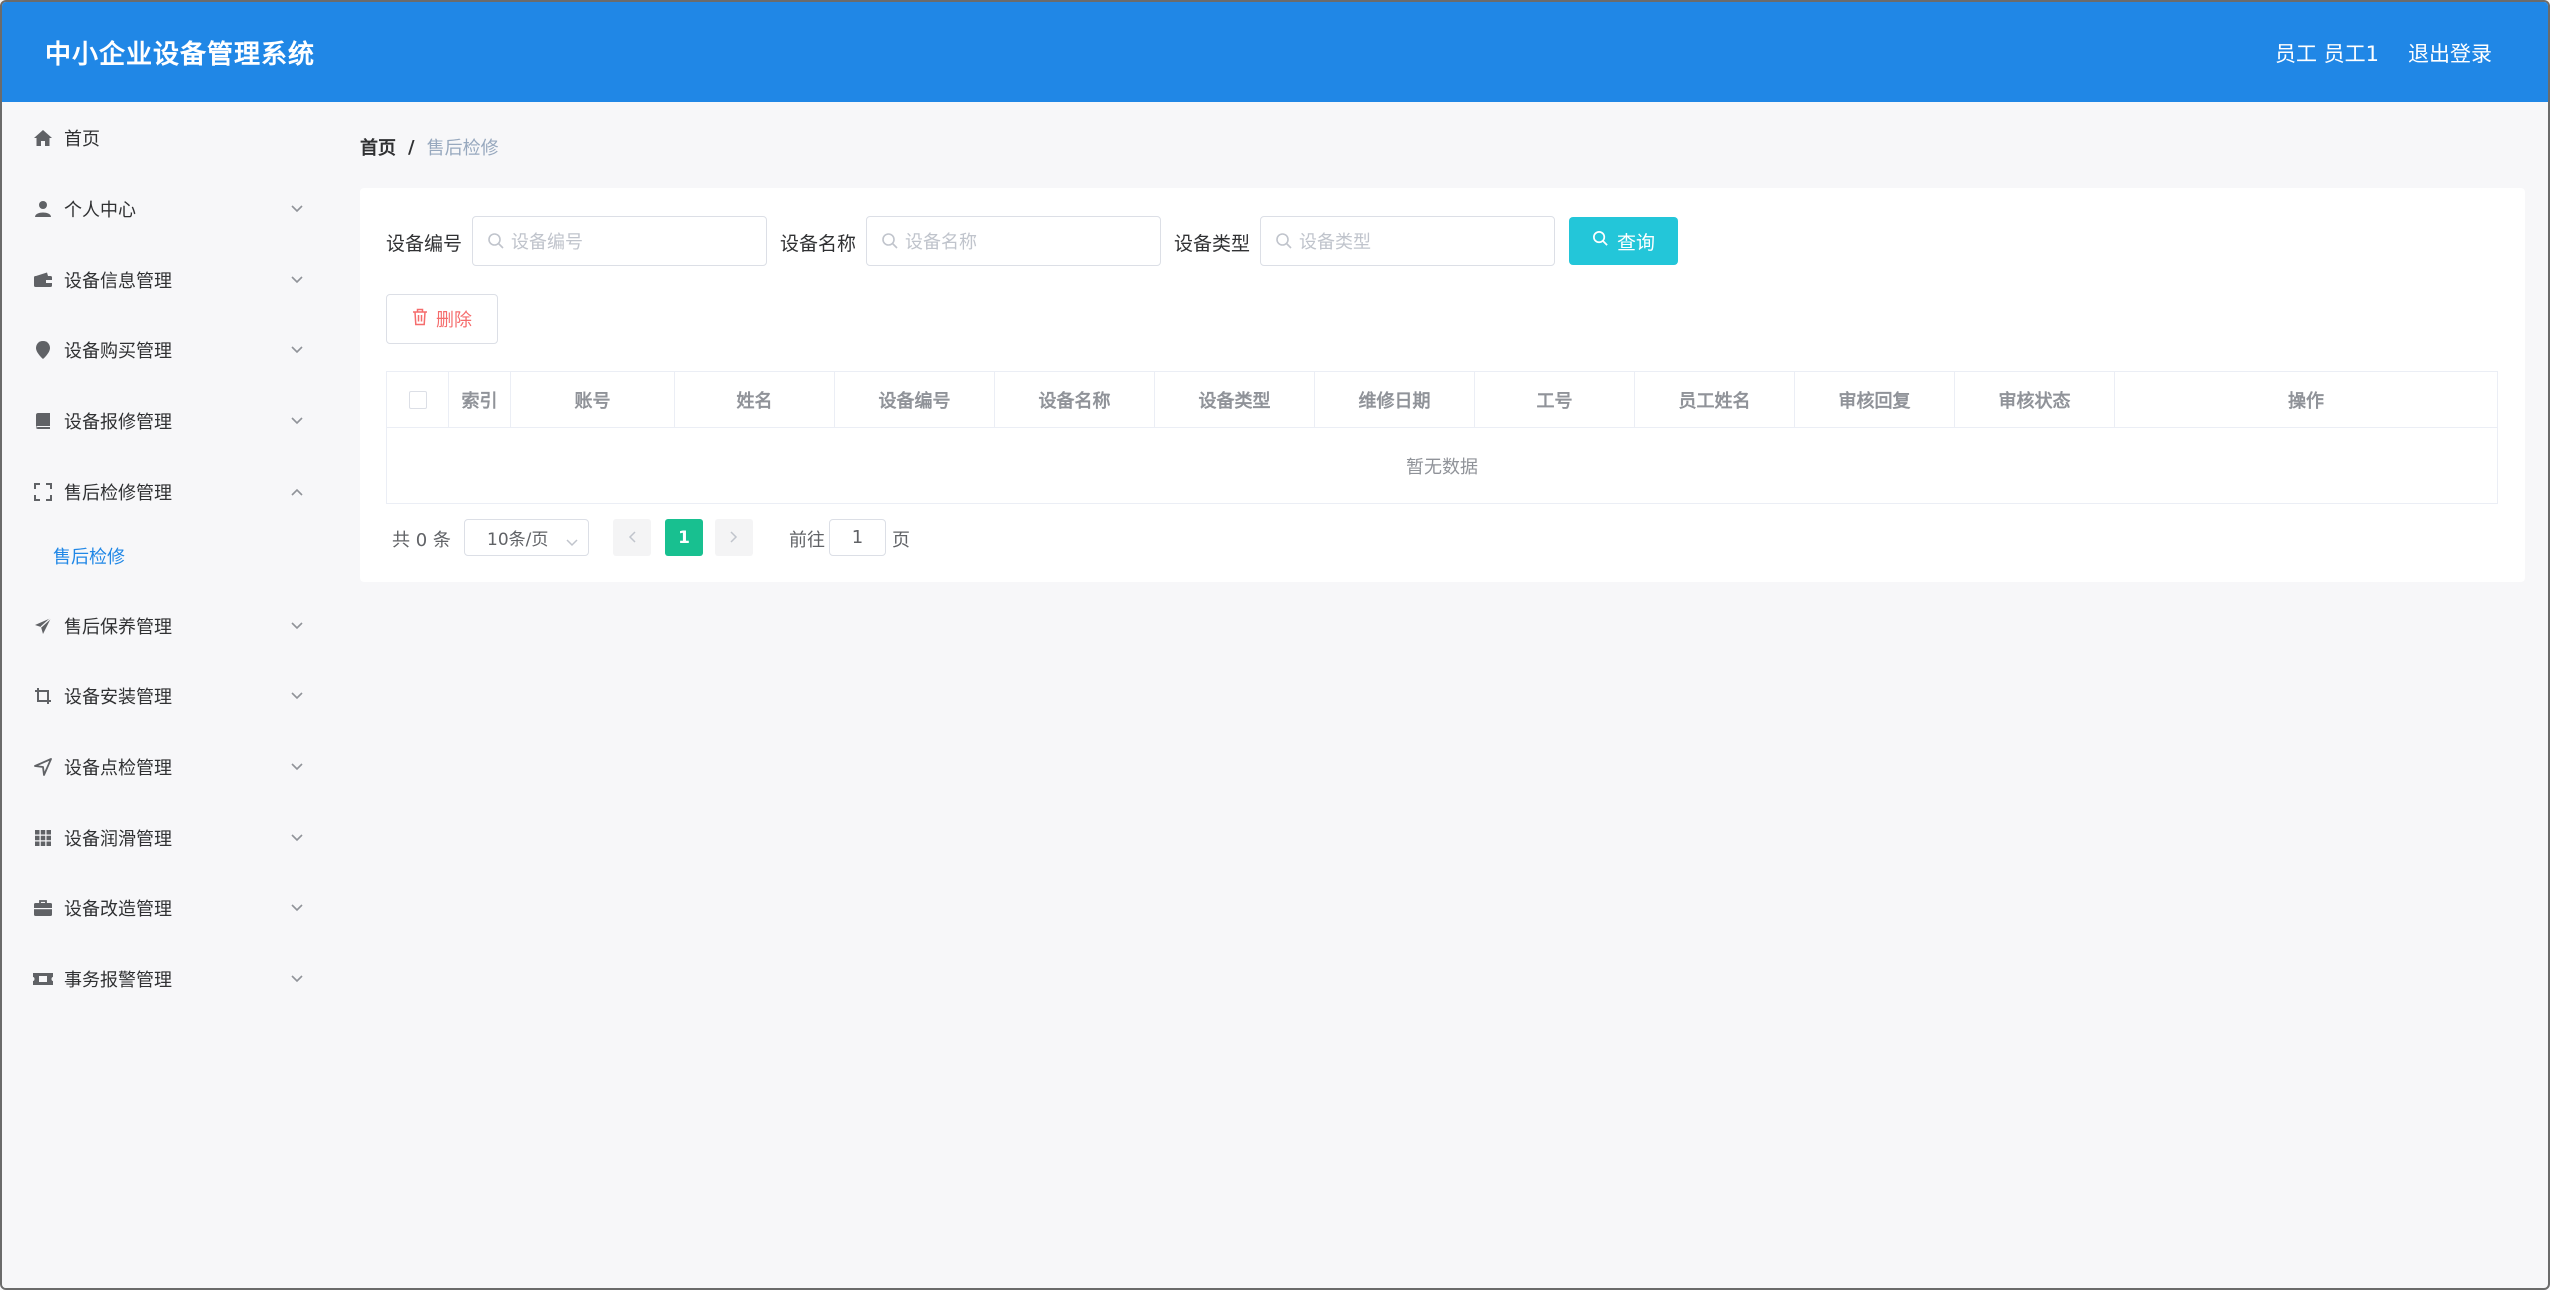  I want to click on column-header-repair-date: 维修日期, so click(1395, 400).